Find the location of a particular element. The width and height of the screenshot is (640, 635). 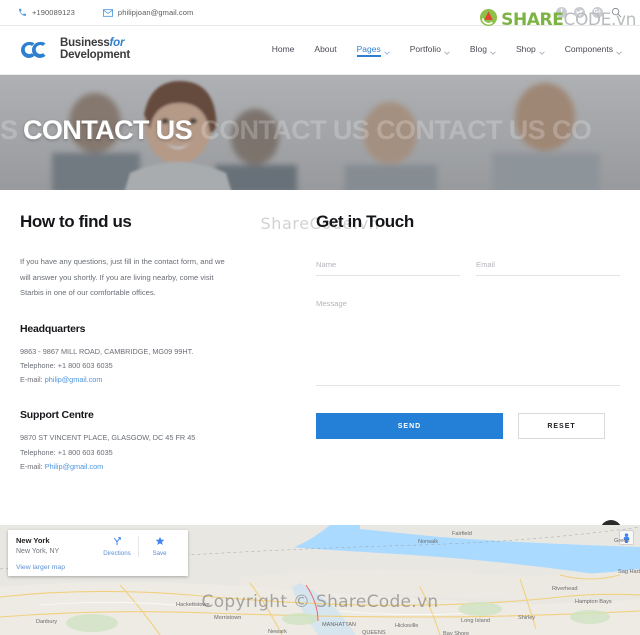

name-input is located at coordinates (388, 268).